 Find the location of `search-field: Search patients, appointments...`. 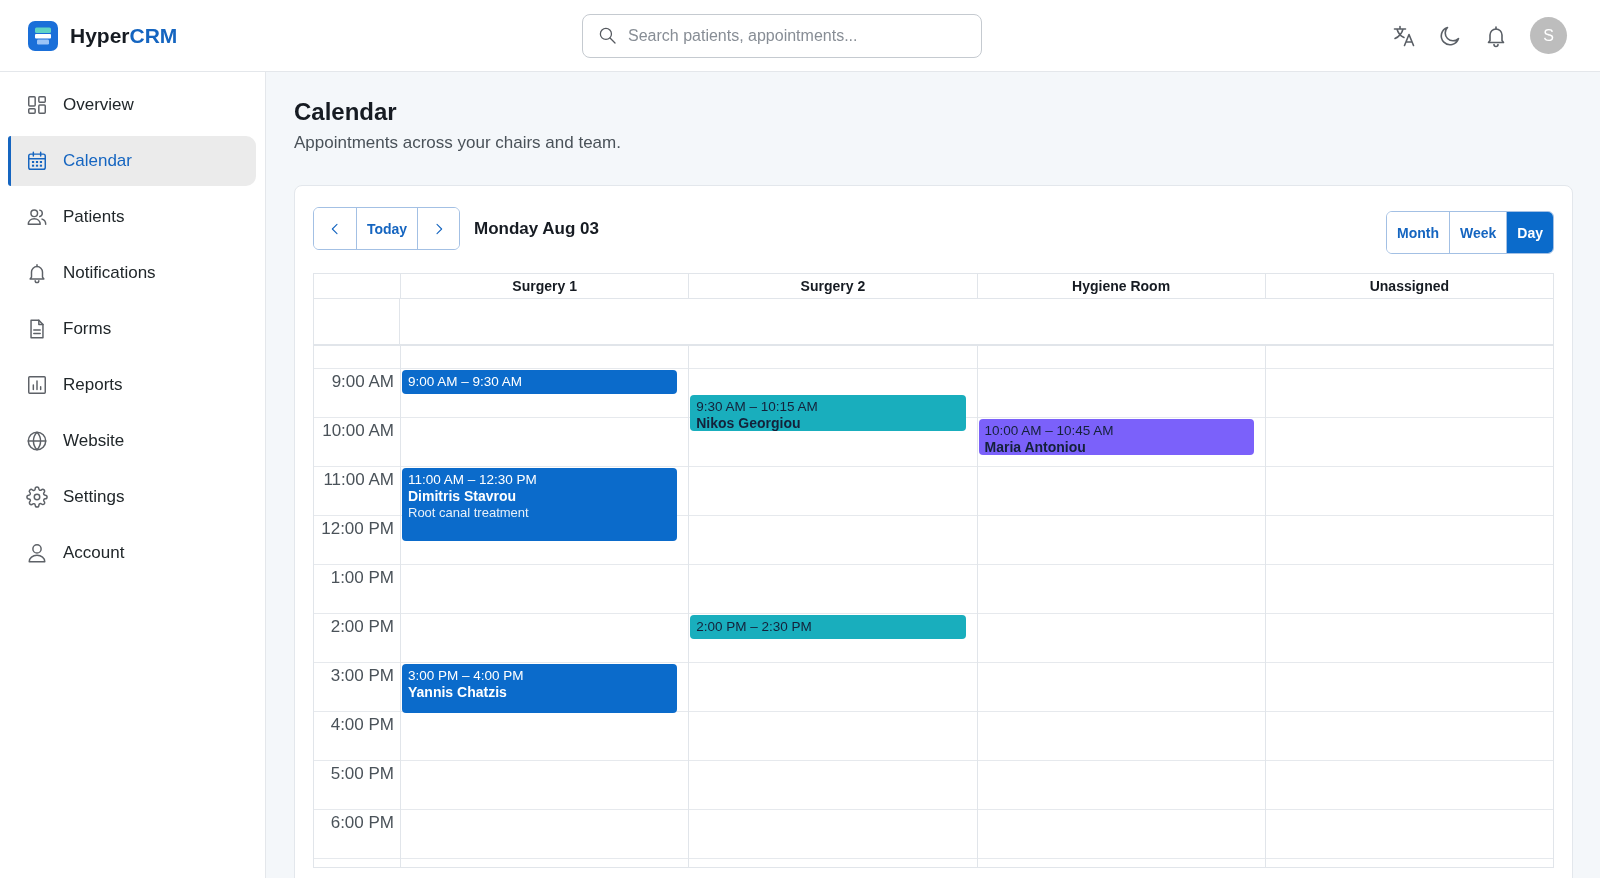

search-field: Search patients, appointments... is located at coordinates (782, 35).